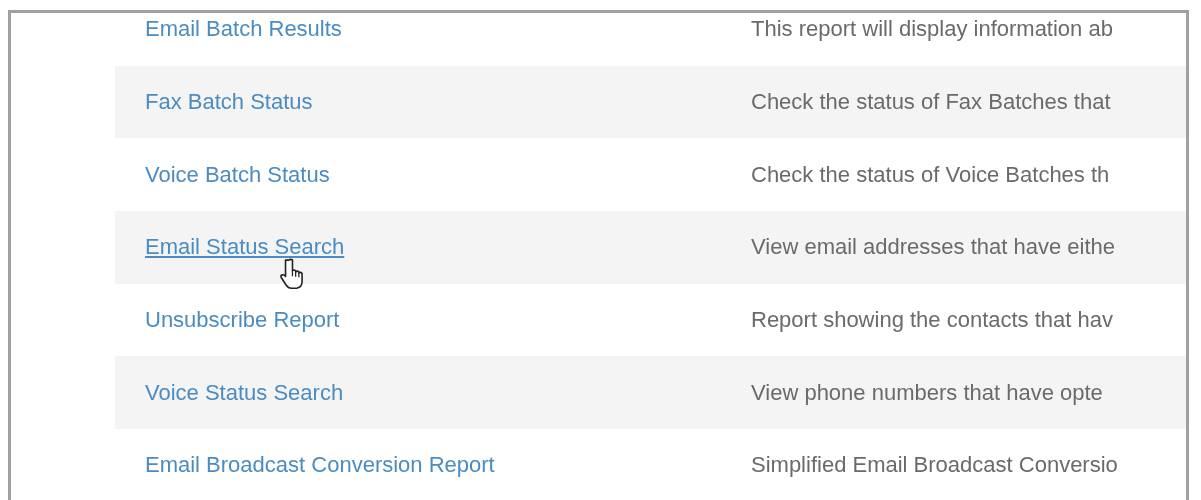 The image size is (1201, 500). Describe the element at coordinates (244, 392) in the screenshot. I see `report-link: Voice Status Search` at that location.